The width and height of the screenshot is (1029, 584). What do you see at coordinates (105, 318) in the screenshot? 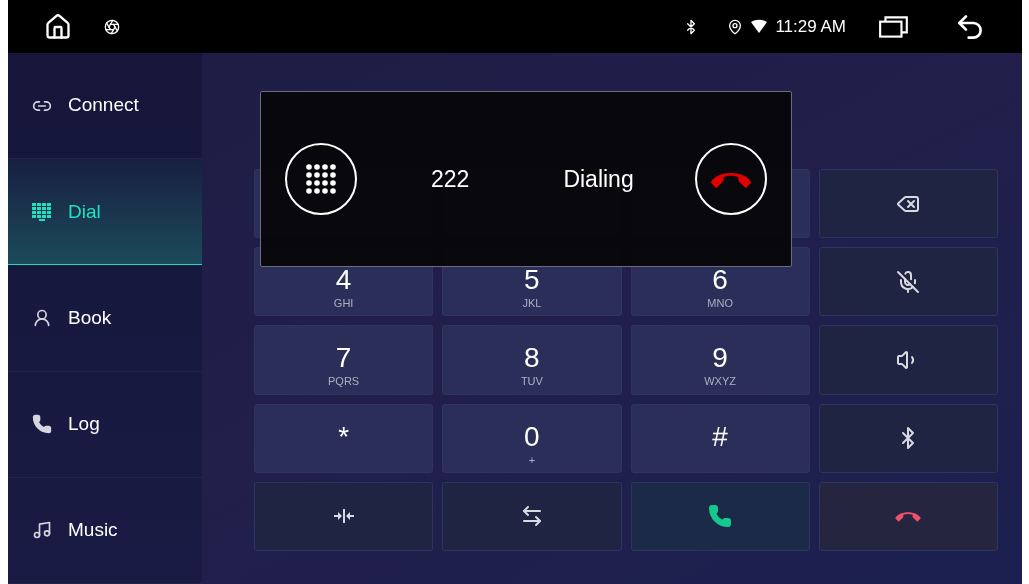
I see `sidebar-item: Book` at bounding box center [105, 318].